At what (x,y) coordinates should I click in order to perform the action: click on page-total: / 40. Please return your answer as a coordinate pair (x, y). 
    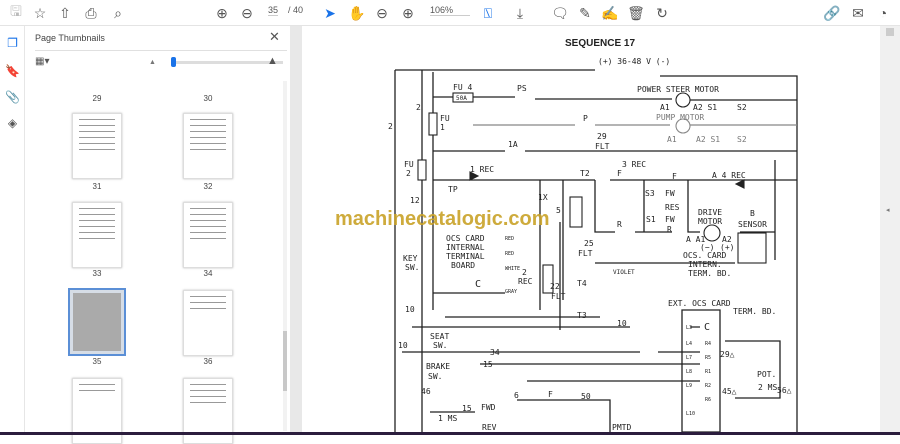
    Looking at the image, I should click on (296, 10).